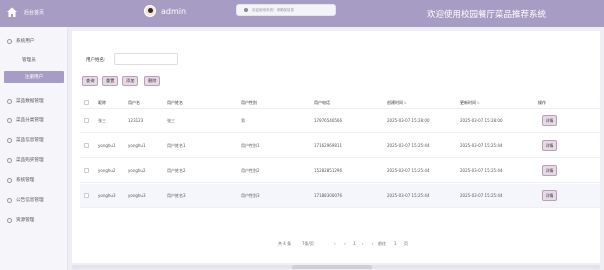 The image size is (604, 270). What do you see at coordinates (30, 160) in the screenshot?
I see `sidebar-item-label: 菜品购买管理` at bounding box center [30, 160].